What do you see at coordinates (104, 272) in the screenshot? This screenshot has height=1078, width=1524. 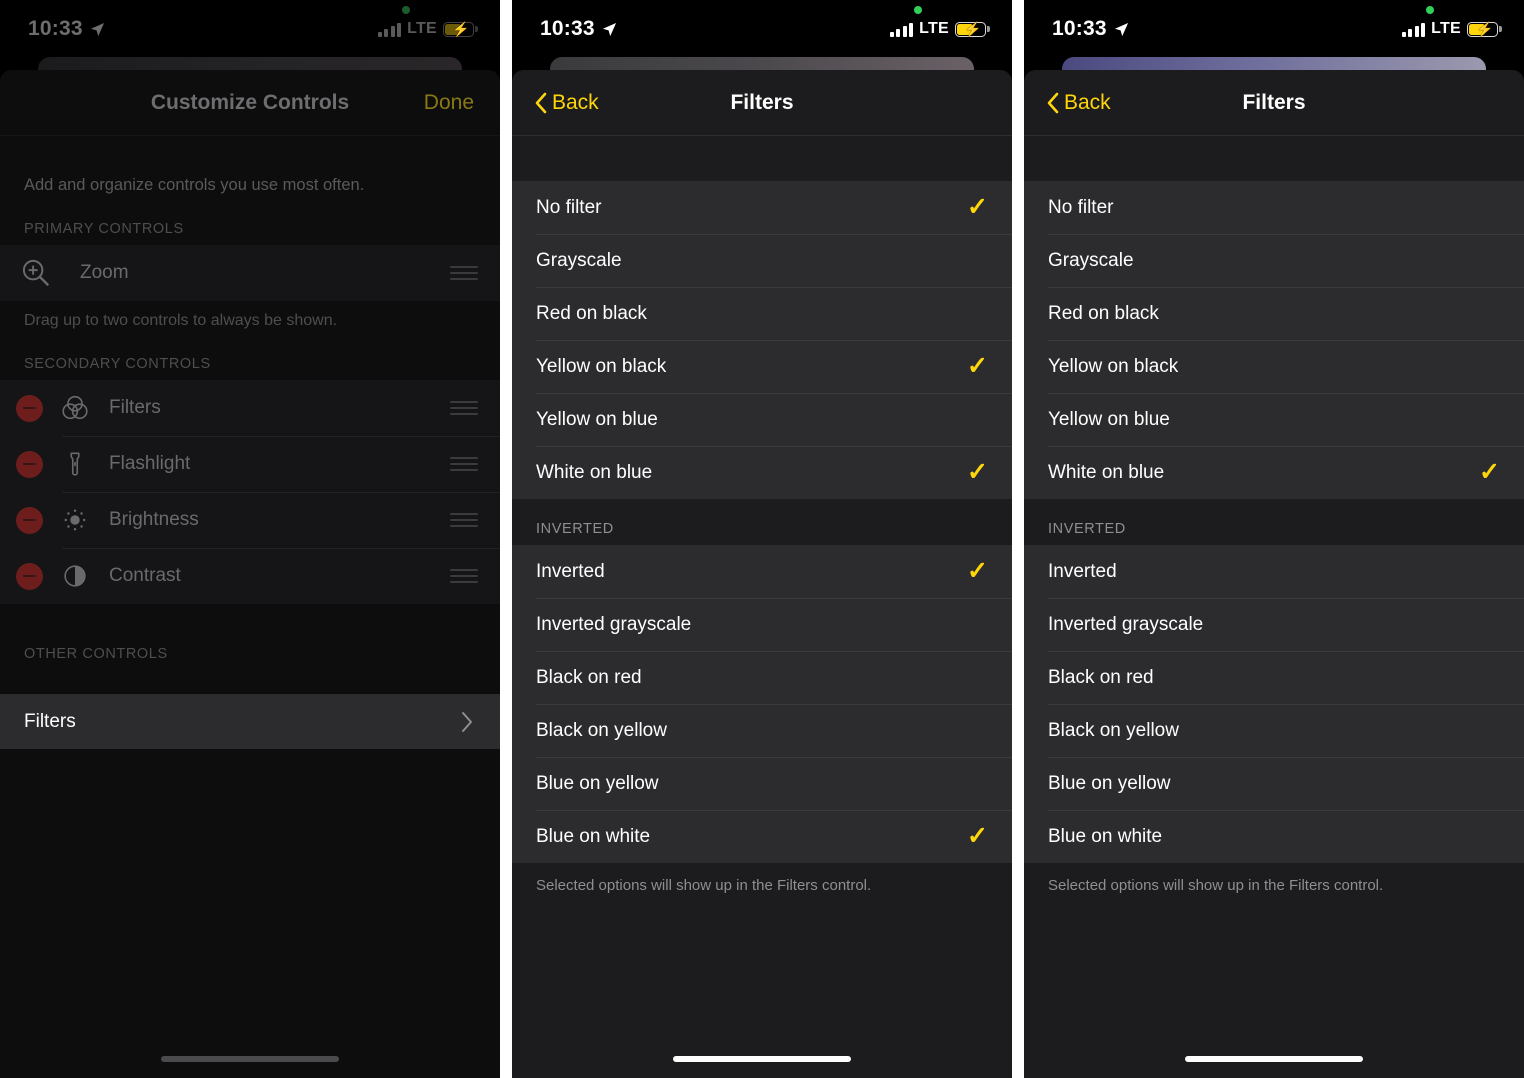 I see `control-label: Zoom` at bounding box center [104, 272].